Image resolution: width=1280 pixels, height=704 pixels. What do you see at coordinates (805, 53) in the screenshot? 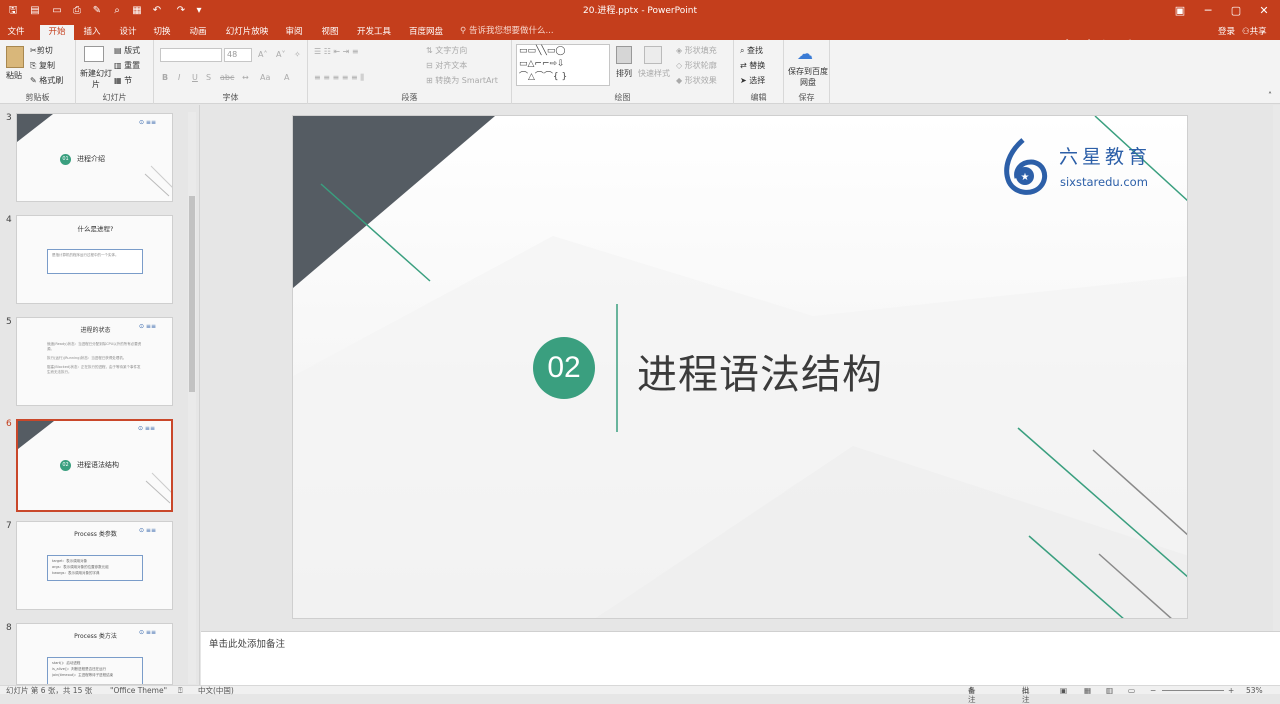
I see `cloud-icon: ☁` at bounding box center [805, 53].